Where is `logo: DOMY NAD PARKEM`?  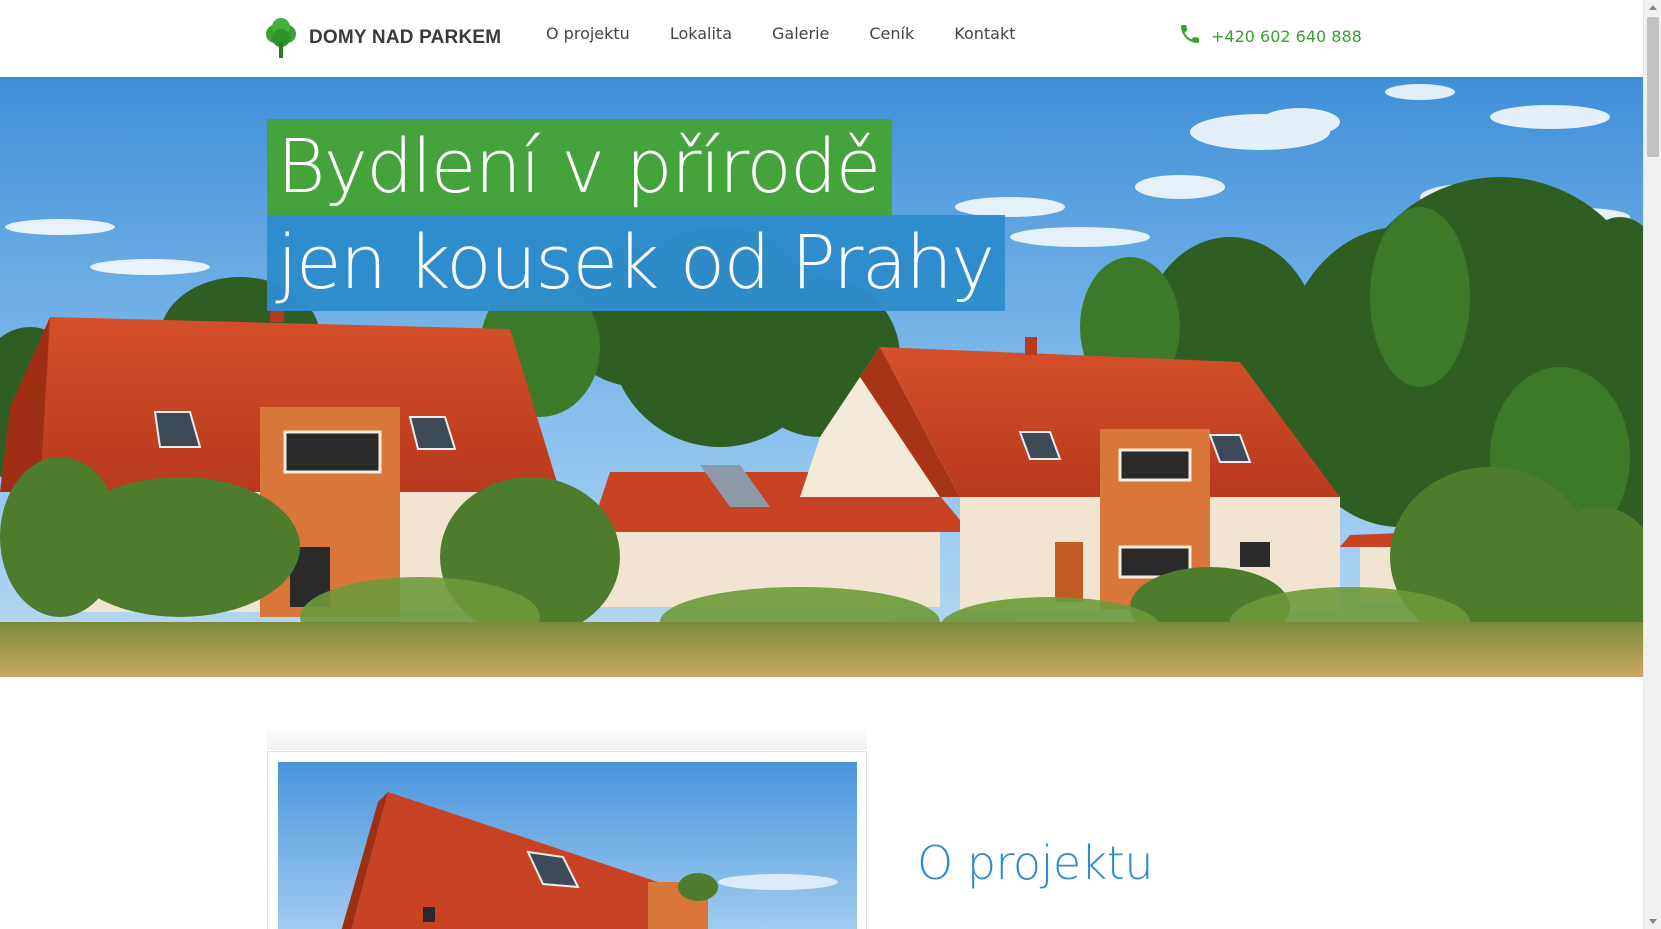
logo: DOMY NAD PARKEM is located at coordinates (383, 38).